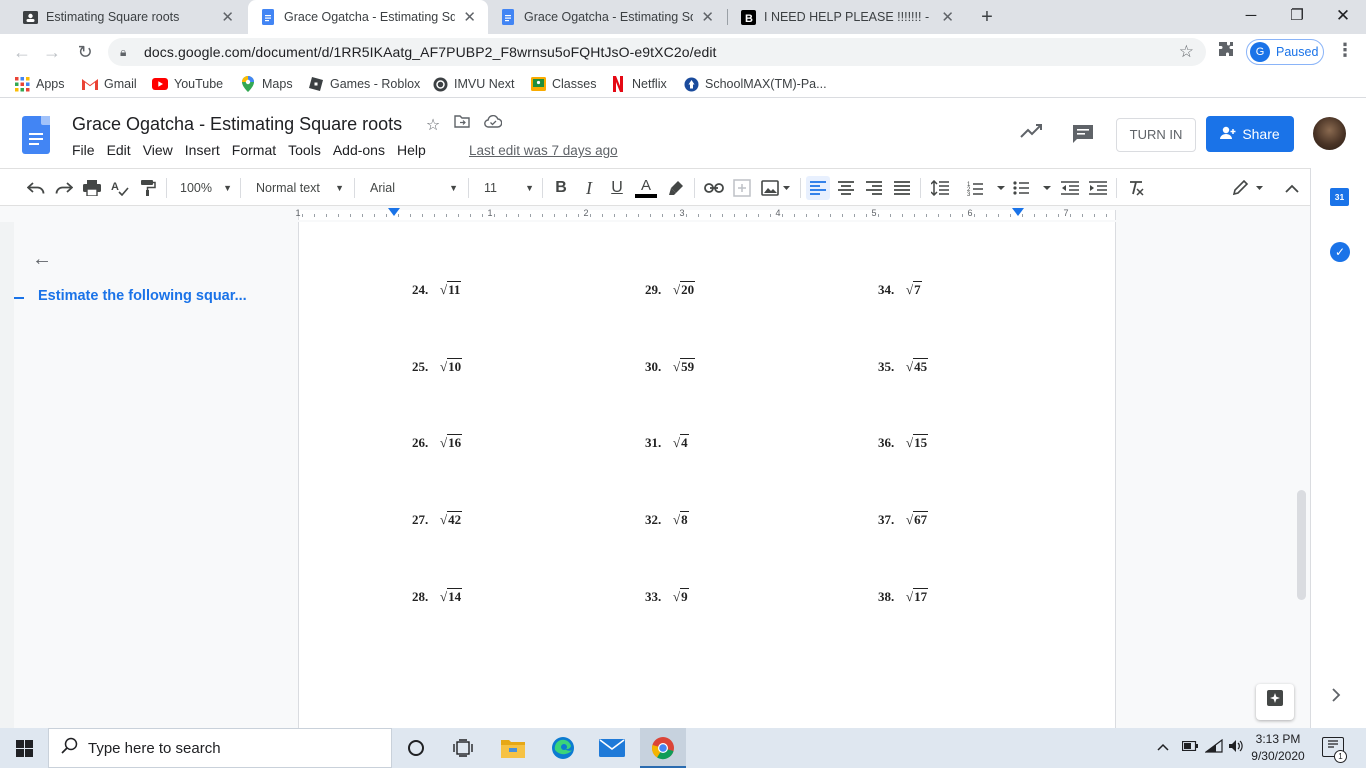  Describe the element at coordinates (607, 17) in the screenshot. I see `browser-tab-3: Grace Ogatcha - Estimating Squa ✕` at that location.